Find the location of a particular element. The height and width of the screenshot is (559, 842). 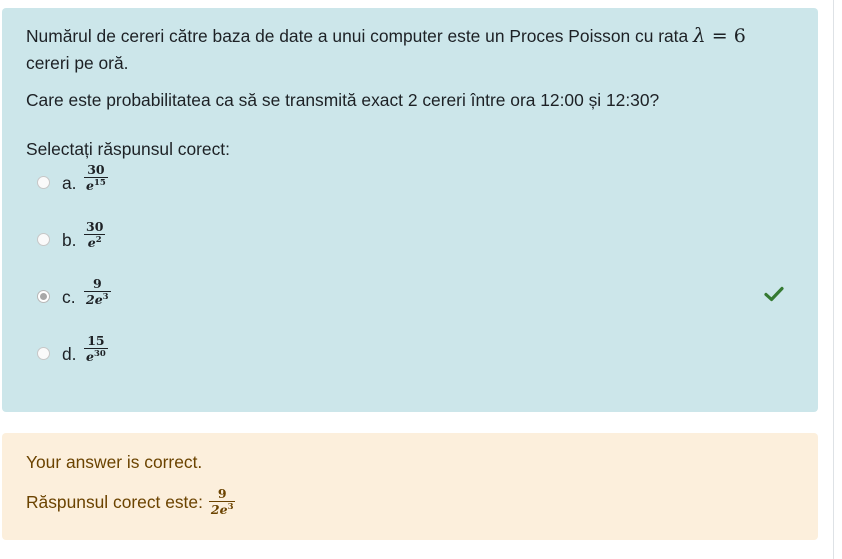

answer-fraction-b: 30 e2 is located at coordinates (95, 235).